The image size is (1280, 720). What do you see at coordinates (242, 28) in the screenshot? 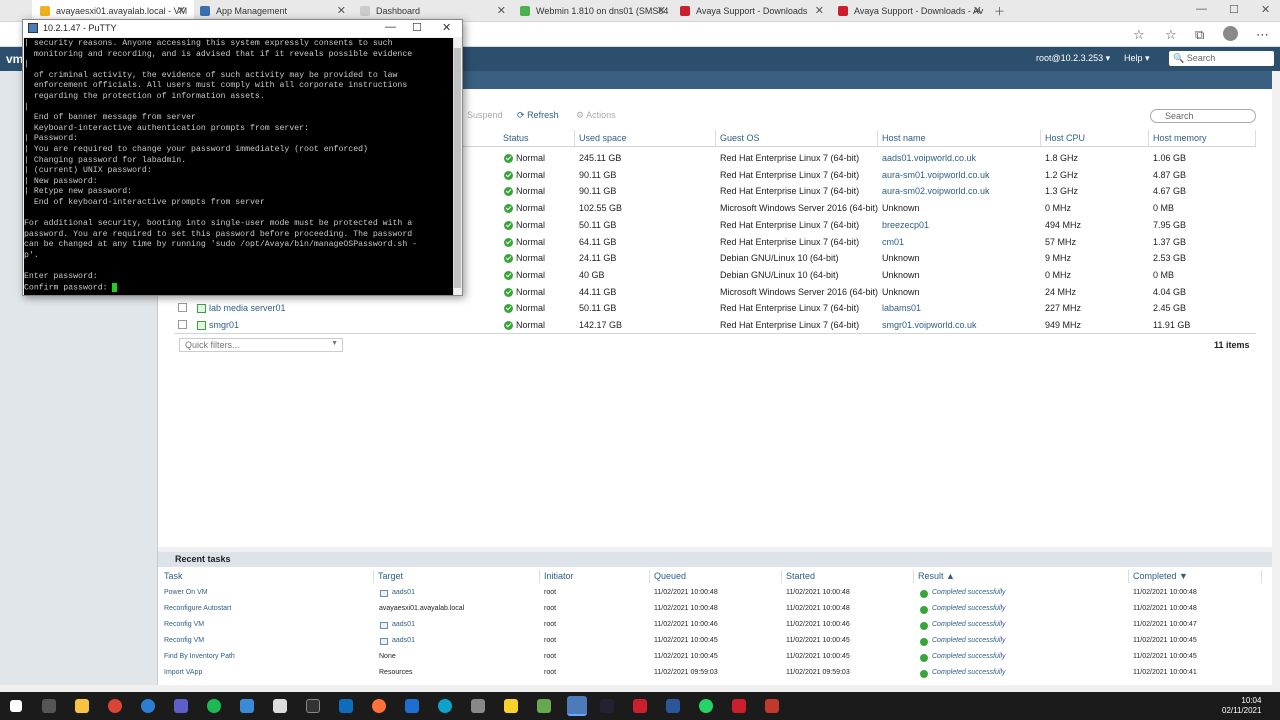
I see `putty-title-bar: 10.2.1.47 - PuTTY — ☐ ✕` at bounding box center [242, 28].